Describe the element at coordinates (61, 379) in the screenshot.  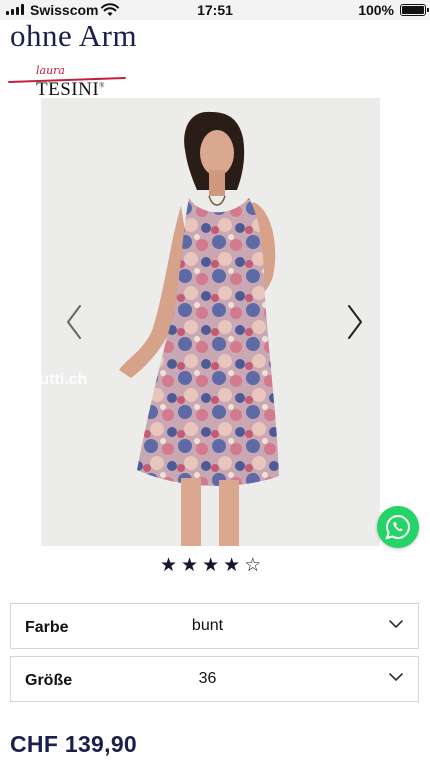
I see `watermark-text: tutti.ch` at that location.